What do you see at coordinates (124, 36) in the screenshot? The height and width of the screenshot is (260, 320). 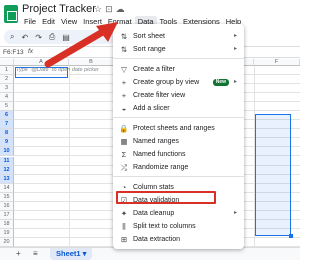 I see `sort-icon: ⇅` at bounding box center [124, 36].